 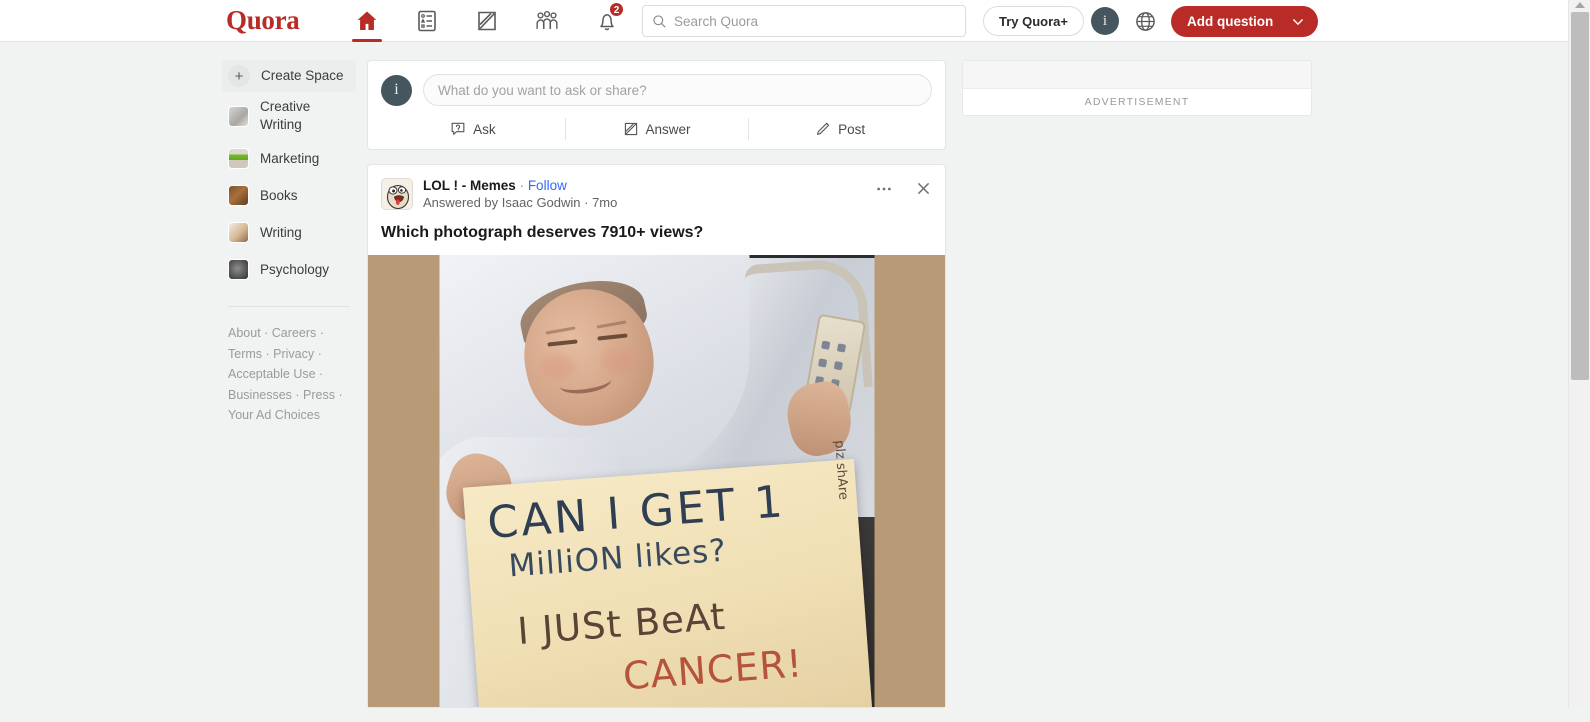 I want to click on sidebar-item-label: Writing, so click(x=281, y=232).